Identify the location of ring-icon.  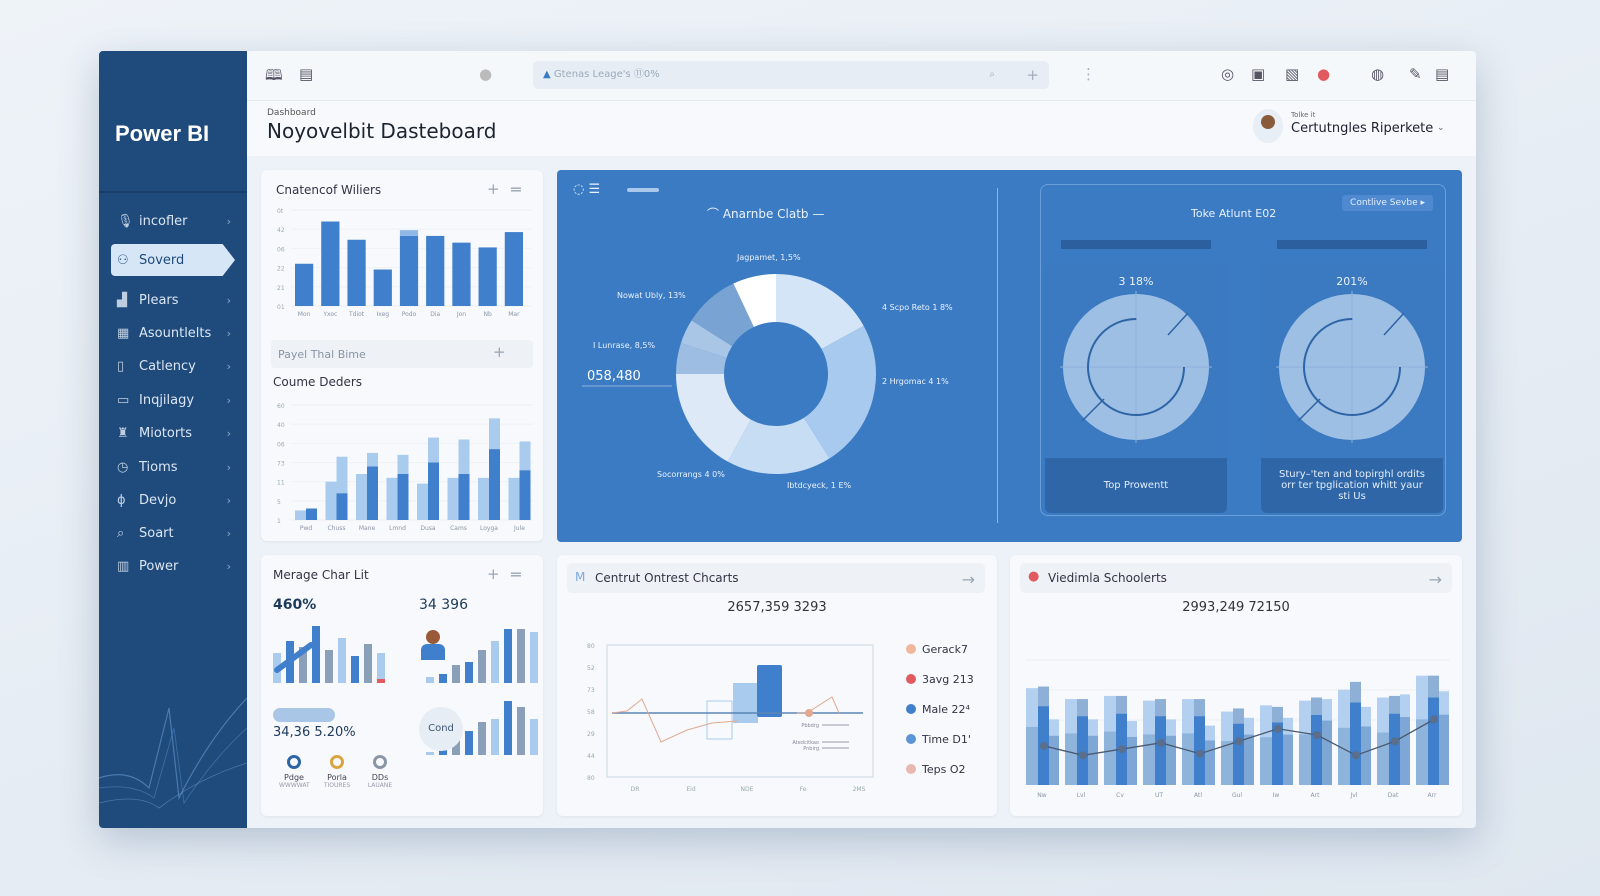
(380, 762).